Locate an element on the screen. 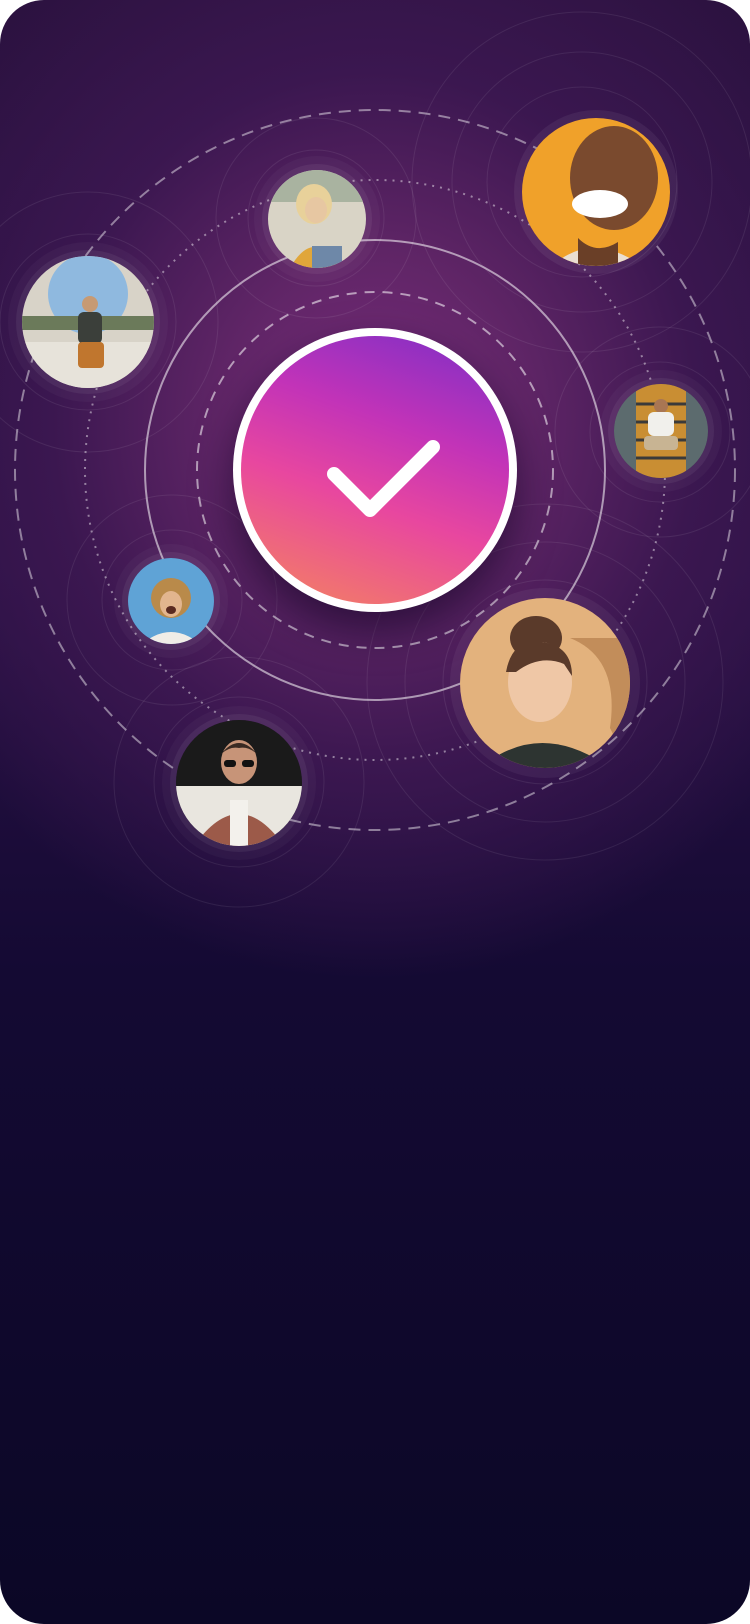  avatar-man-stairs is located at coordinates (661, 431).